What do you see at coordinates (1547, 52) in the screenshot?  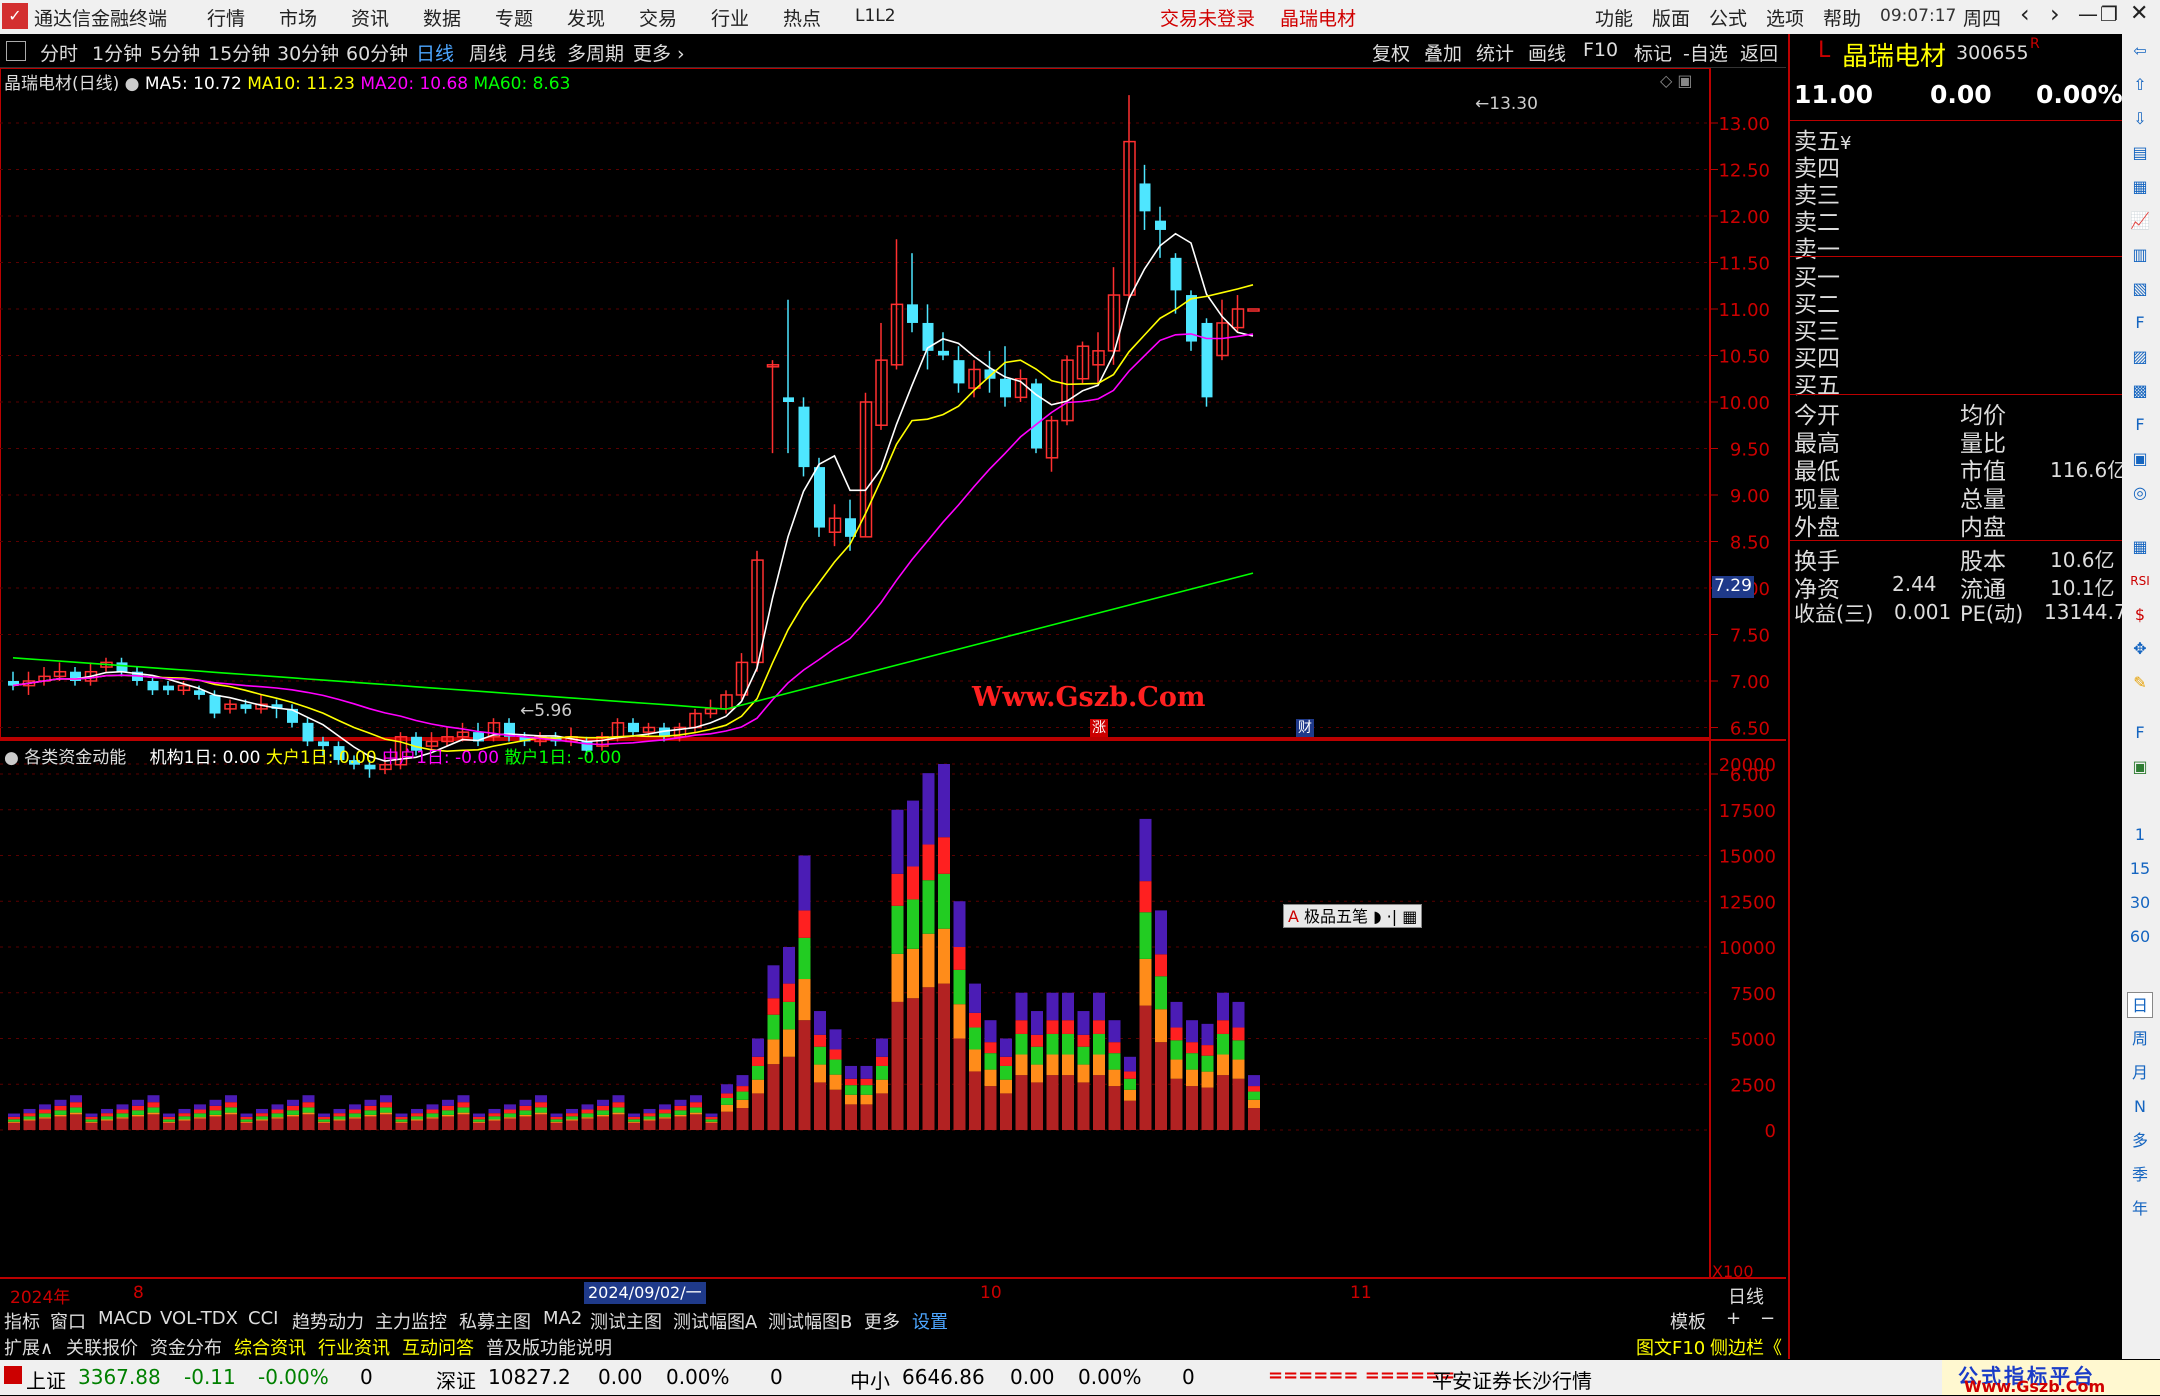 I see `tool-3: 画线` at bounding box center [1547, 52].